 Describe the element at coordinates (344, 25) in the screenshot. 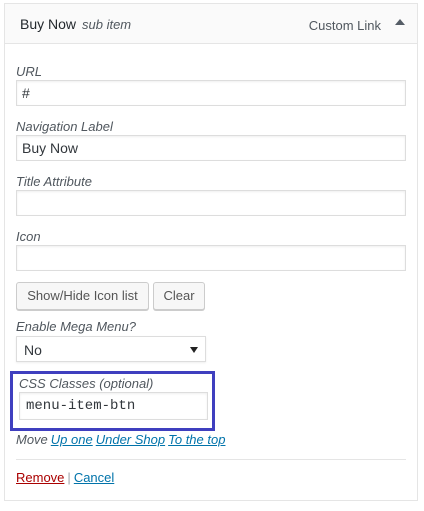

I see `menu-item-type: Custom Link` at that location.